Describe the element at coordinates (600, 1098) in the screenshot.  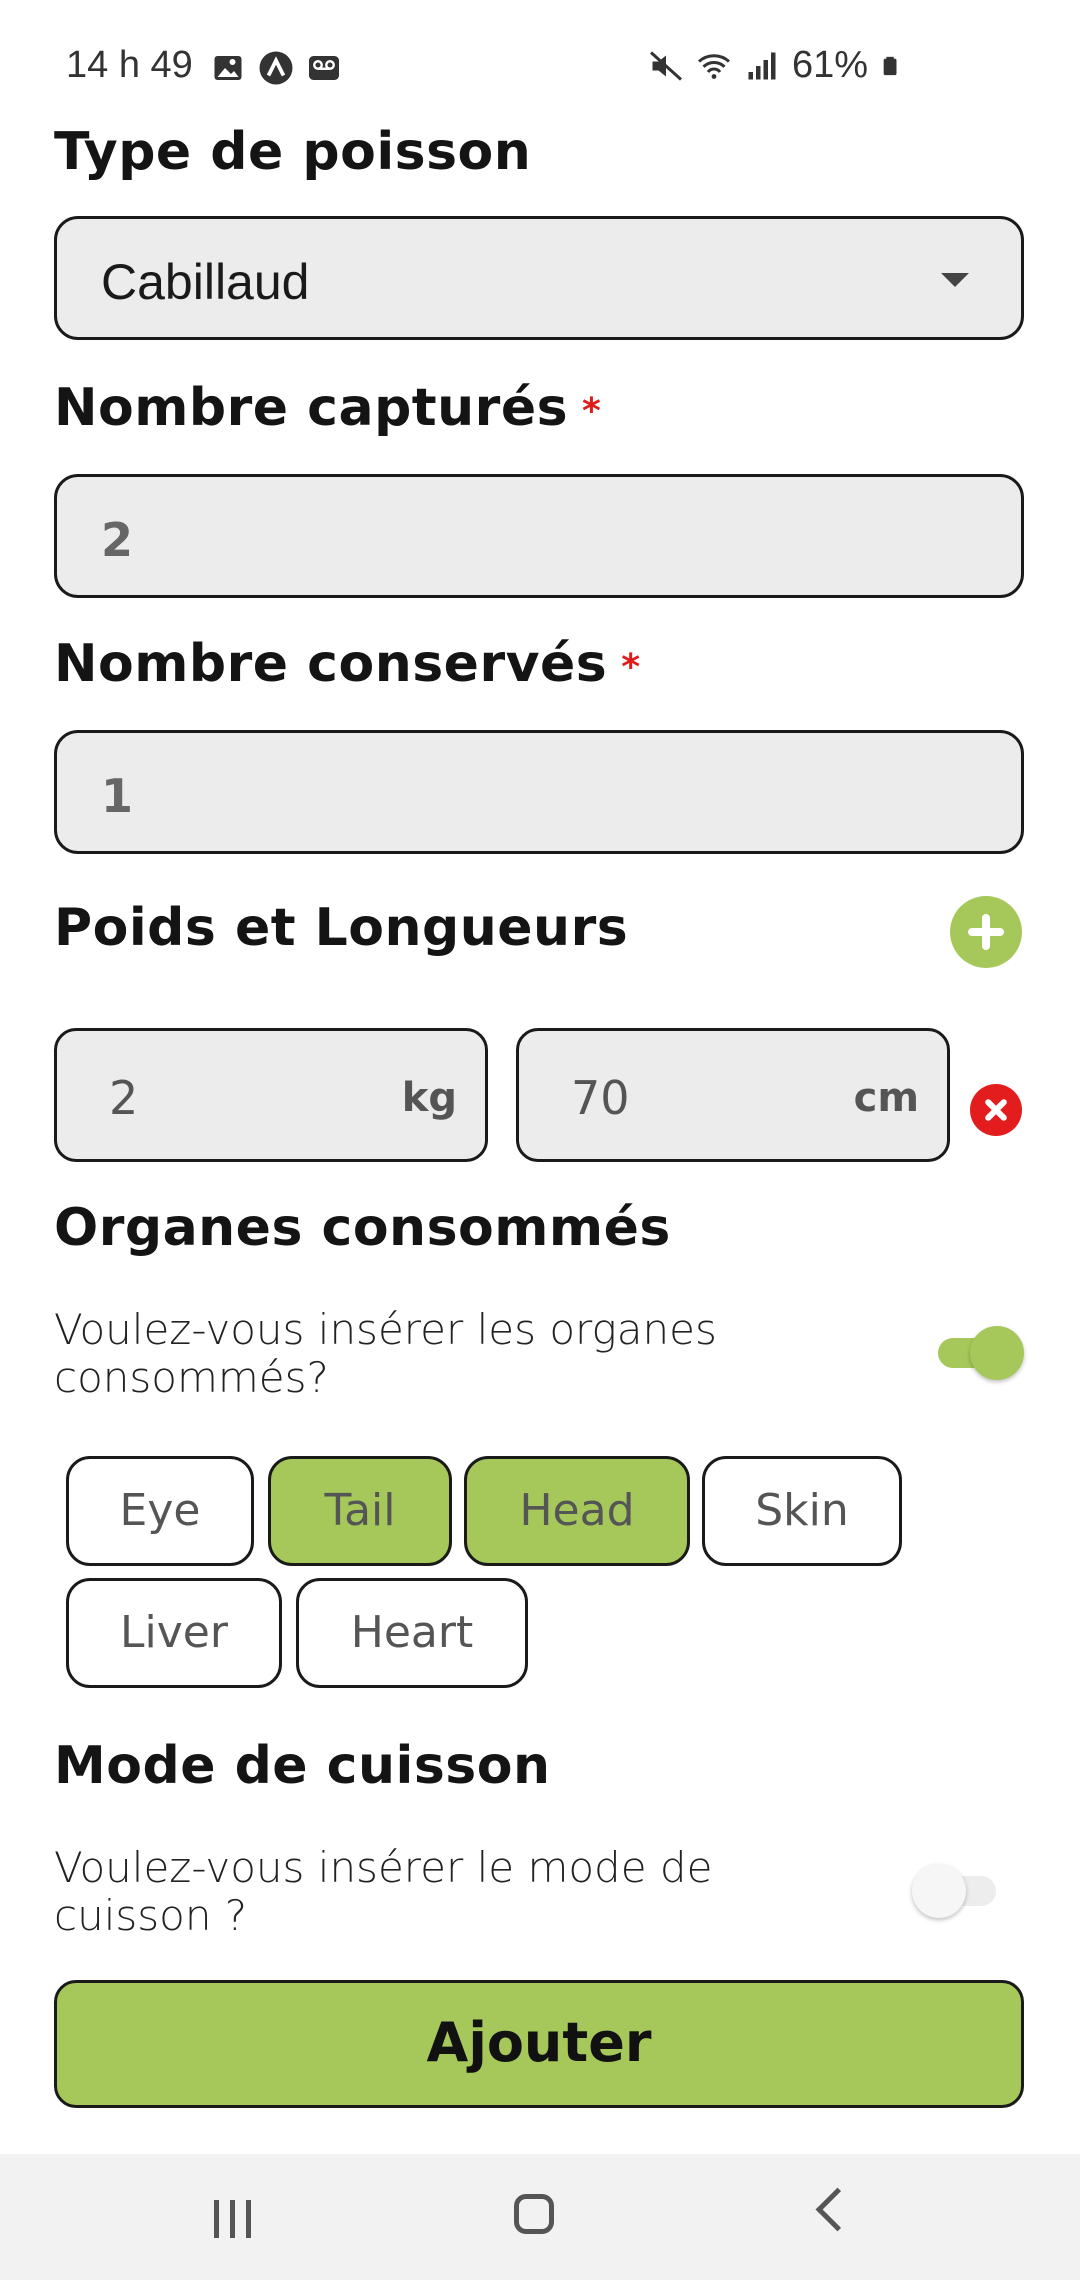
I see `length-value: 70` at that location.